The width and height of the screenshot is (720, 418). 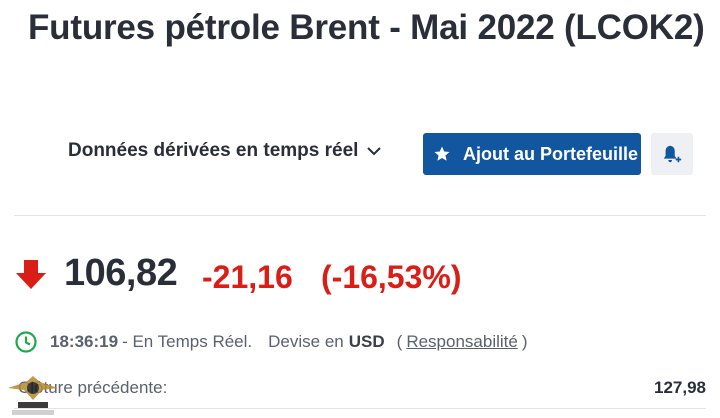 What do you see at coordinates (187, 341) in the screenshot?
I see `realtime-label: - En Temps Réel.` at bounding box center [187, 341].